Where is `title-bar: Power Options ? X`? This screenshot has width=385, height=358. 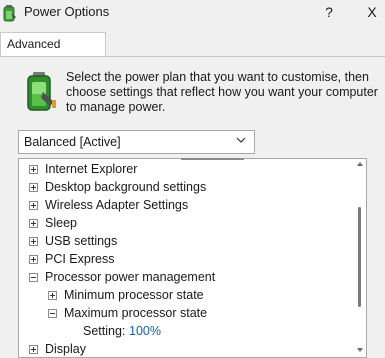
title-bar: Power Options ? X is located at coordinates (192, 13).